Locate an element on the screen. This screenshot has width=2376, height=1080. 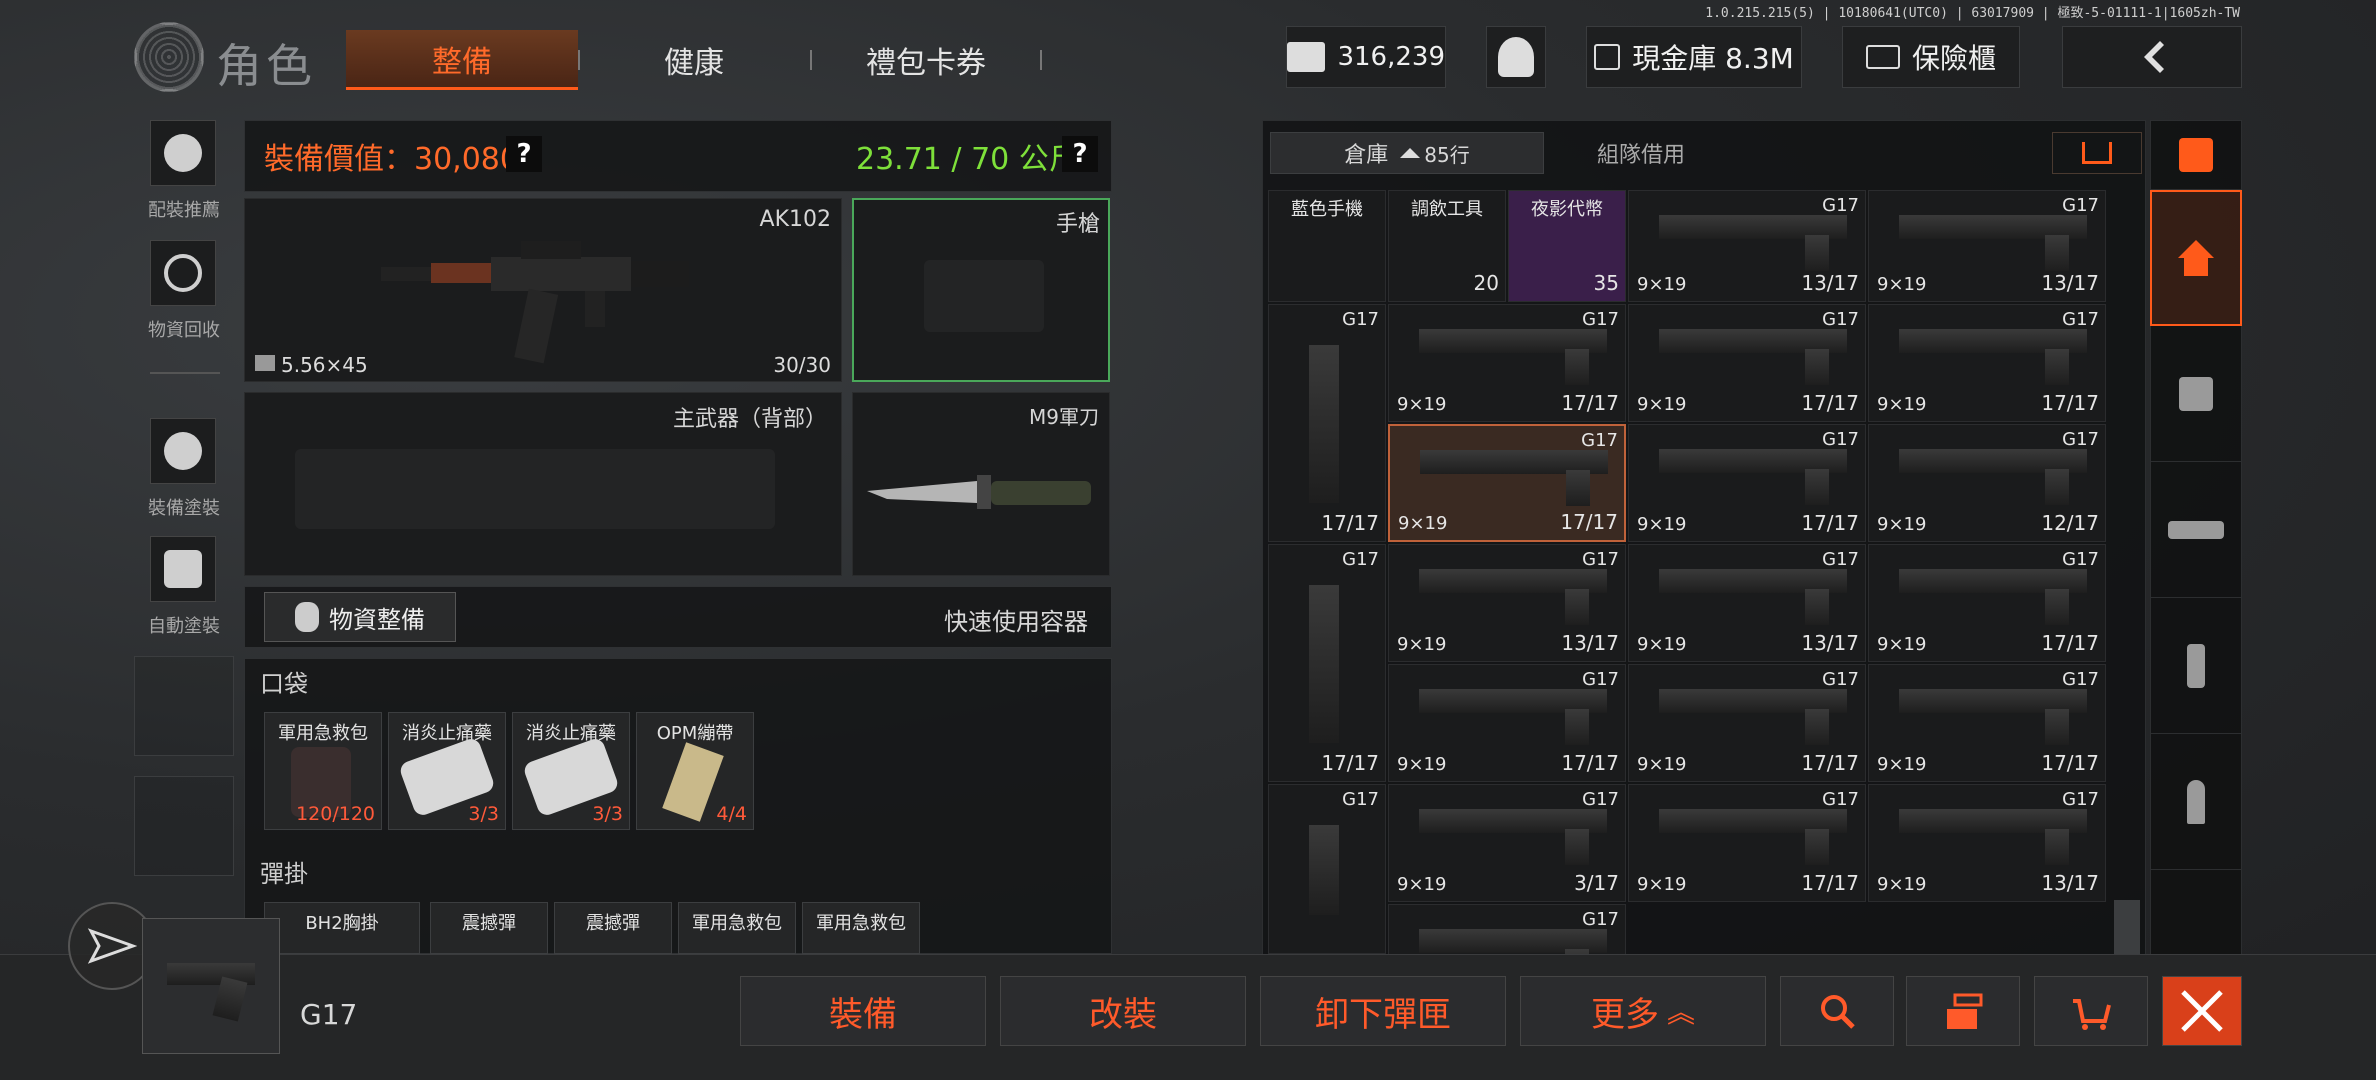
sidebar-label: 物資回收 is located at coordinates (184, 330).